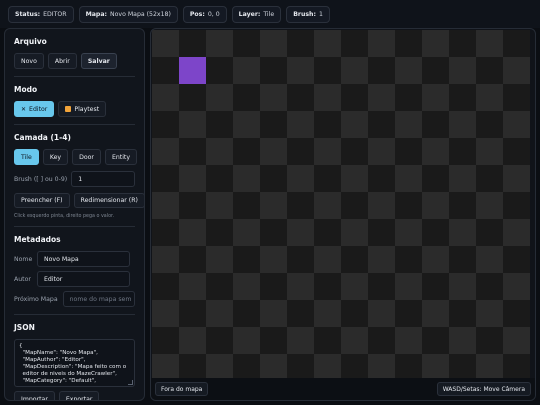 The height and width of the screenshot is (405, 540). What do you see at coordinates (98, 61) in the screenshot?
I see `salvar-button: Salvar` at bounding box center [98, 61].